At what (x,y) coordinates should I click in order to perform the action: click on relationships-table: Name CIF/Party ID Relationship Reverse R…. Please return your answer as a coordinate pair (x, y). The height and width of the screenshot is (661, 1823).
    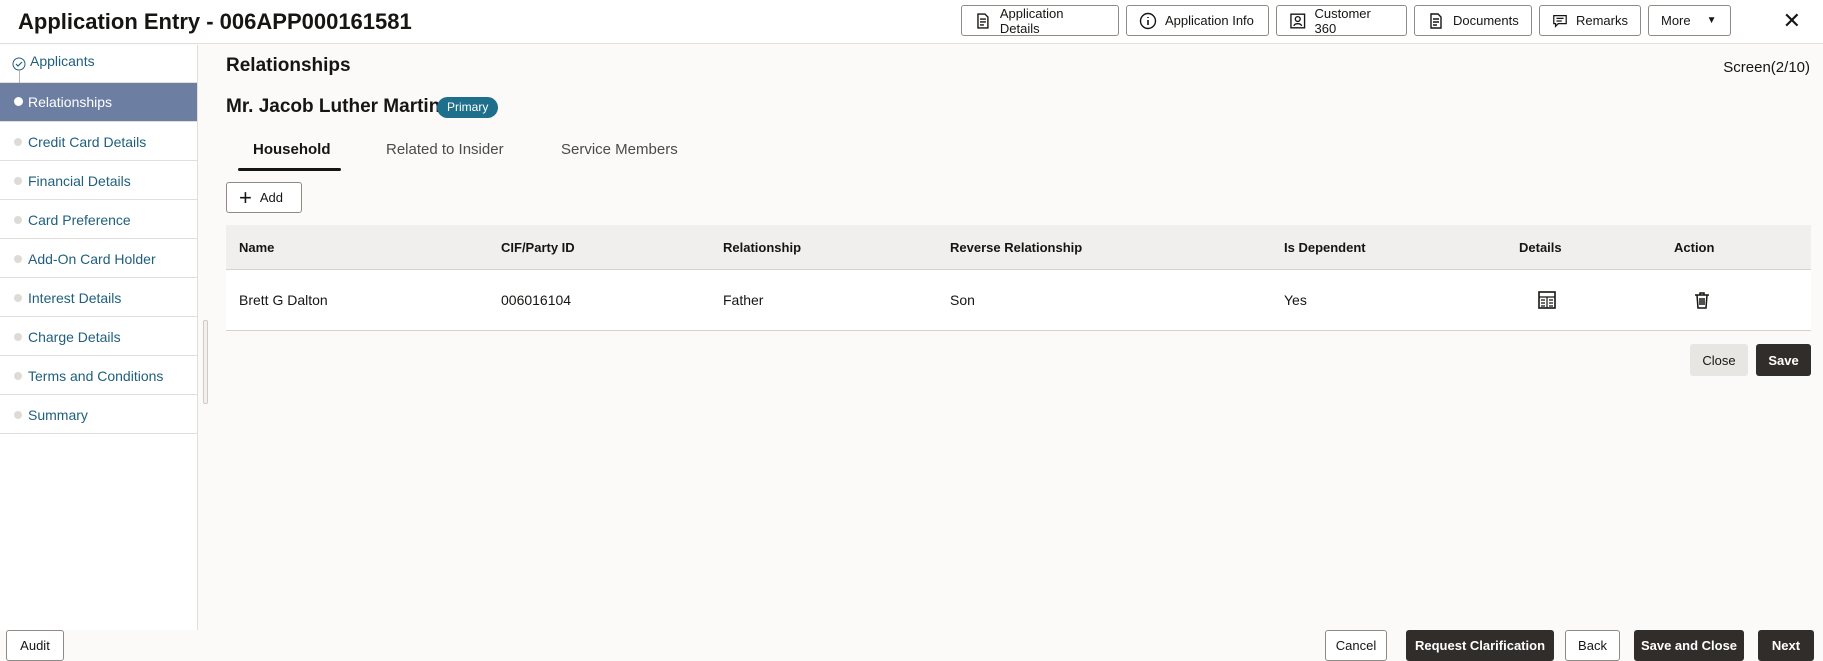
    Looking at the image, I should click on (1018, 278).